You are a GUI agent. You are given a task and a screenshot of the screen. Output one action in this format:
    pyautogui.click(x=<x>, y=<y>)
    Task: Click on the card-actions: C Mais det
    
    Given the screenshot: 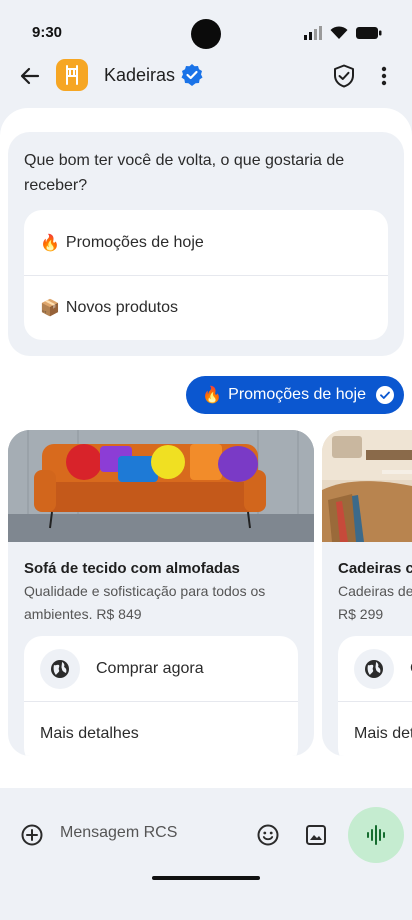 What is the action you would take?
    pyautogui.click(x=375, y=696)
    